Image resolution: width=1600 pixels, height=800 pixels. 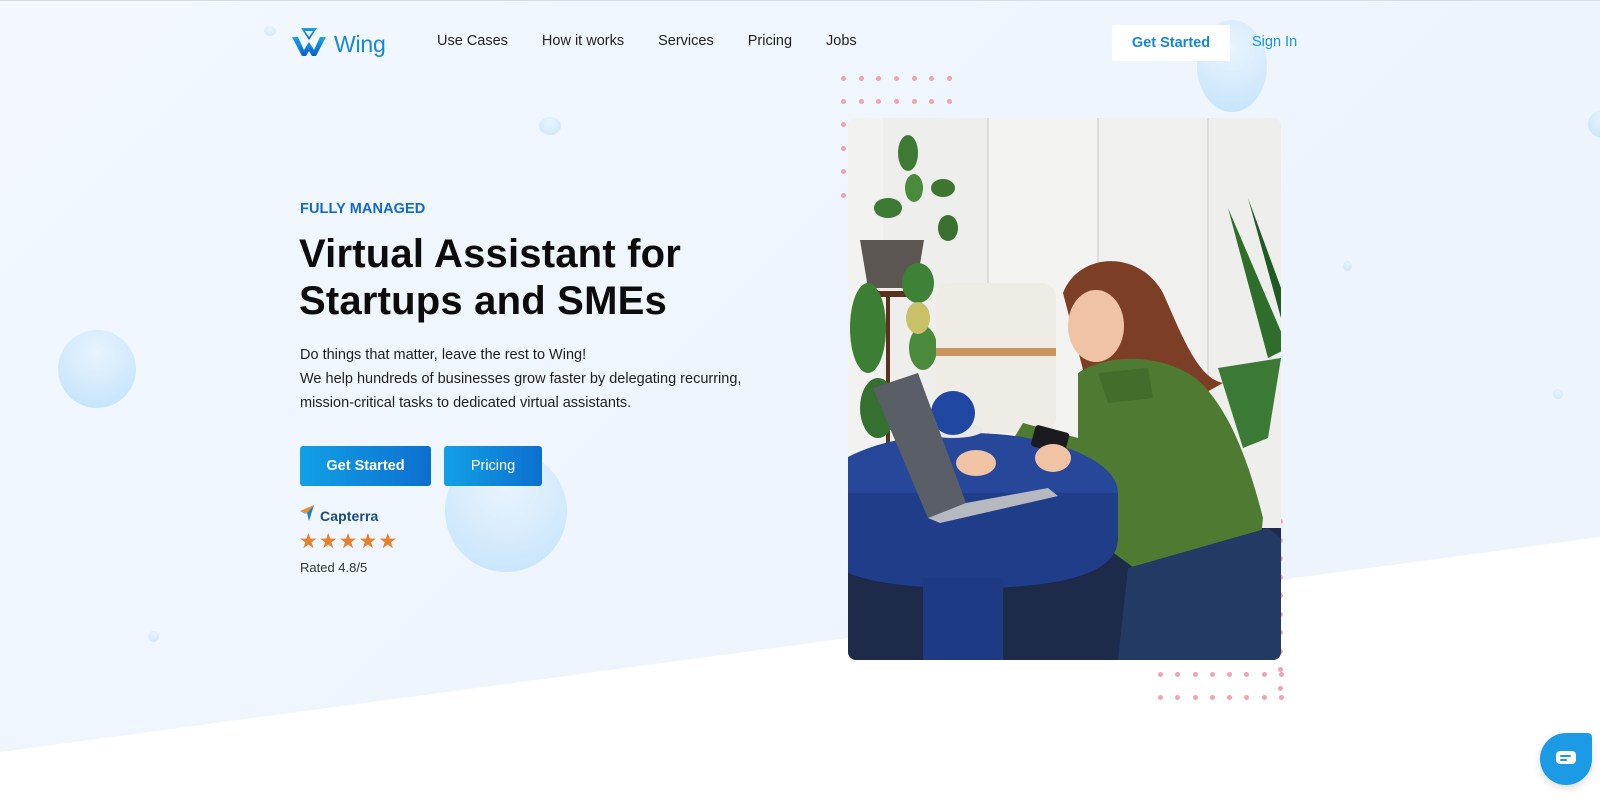 What do you see at coordinates (770, 41) in the screenshot?
I see `nav-link-pricing: Pricing` at bounding box center [770, 41].